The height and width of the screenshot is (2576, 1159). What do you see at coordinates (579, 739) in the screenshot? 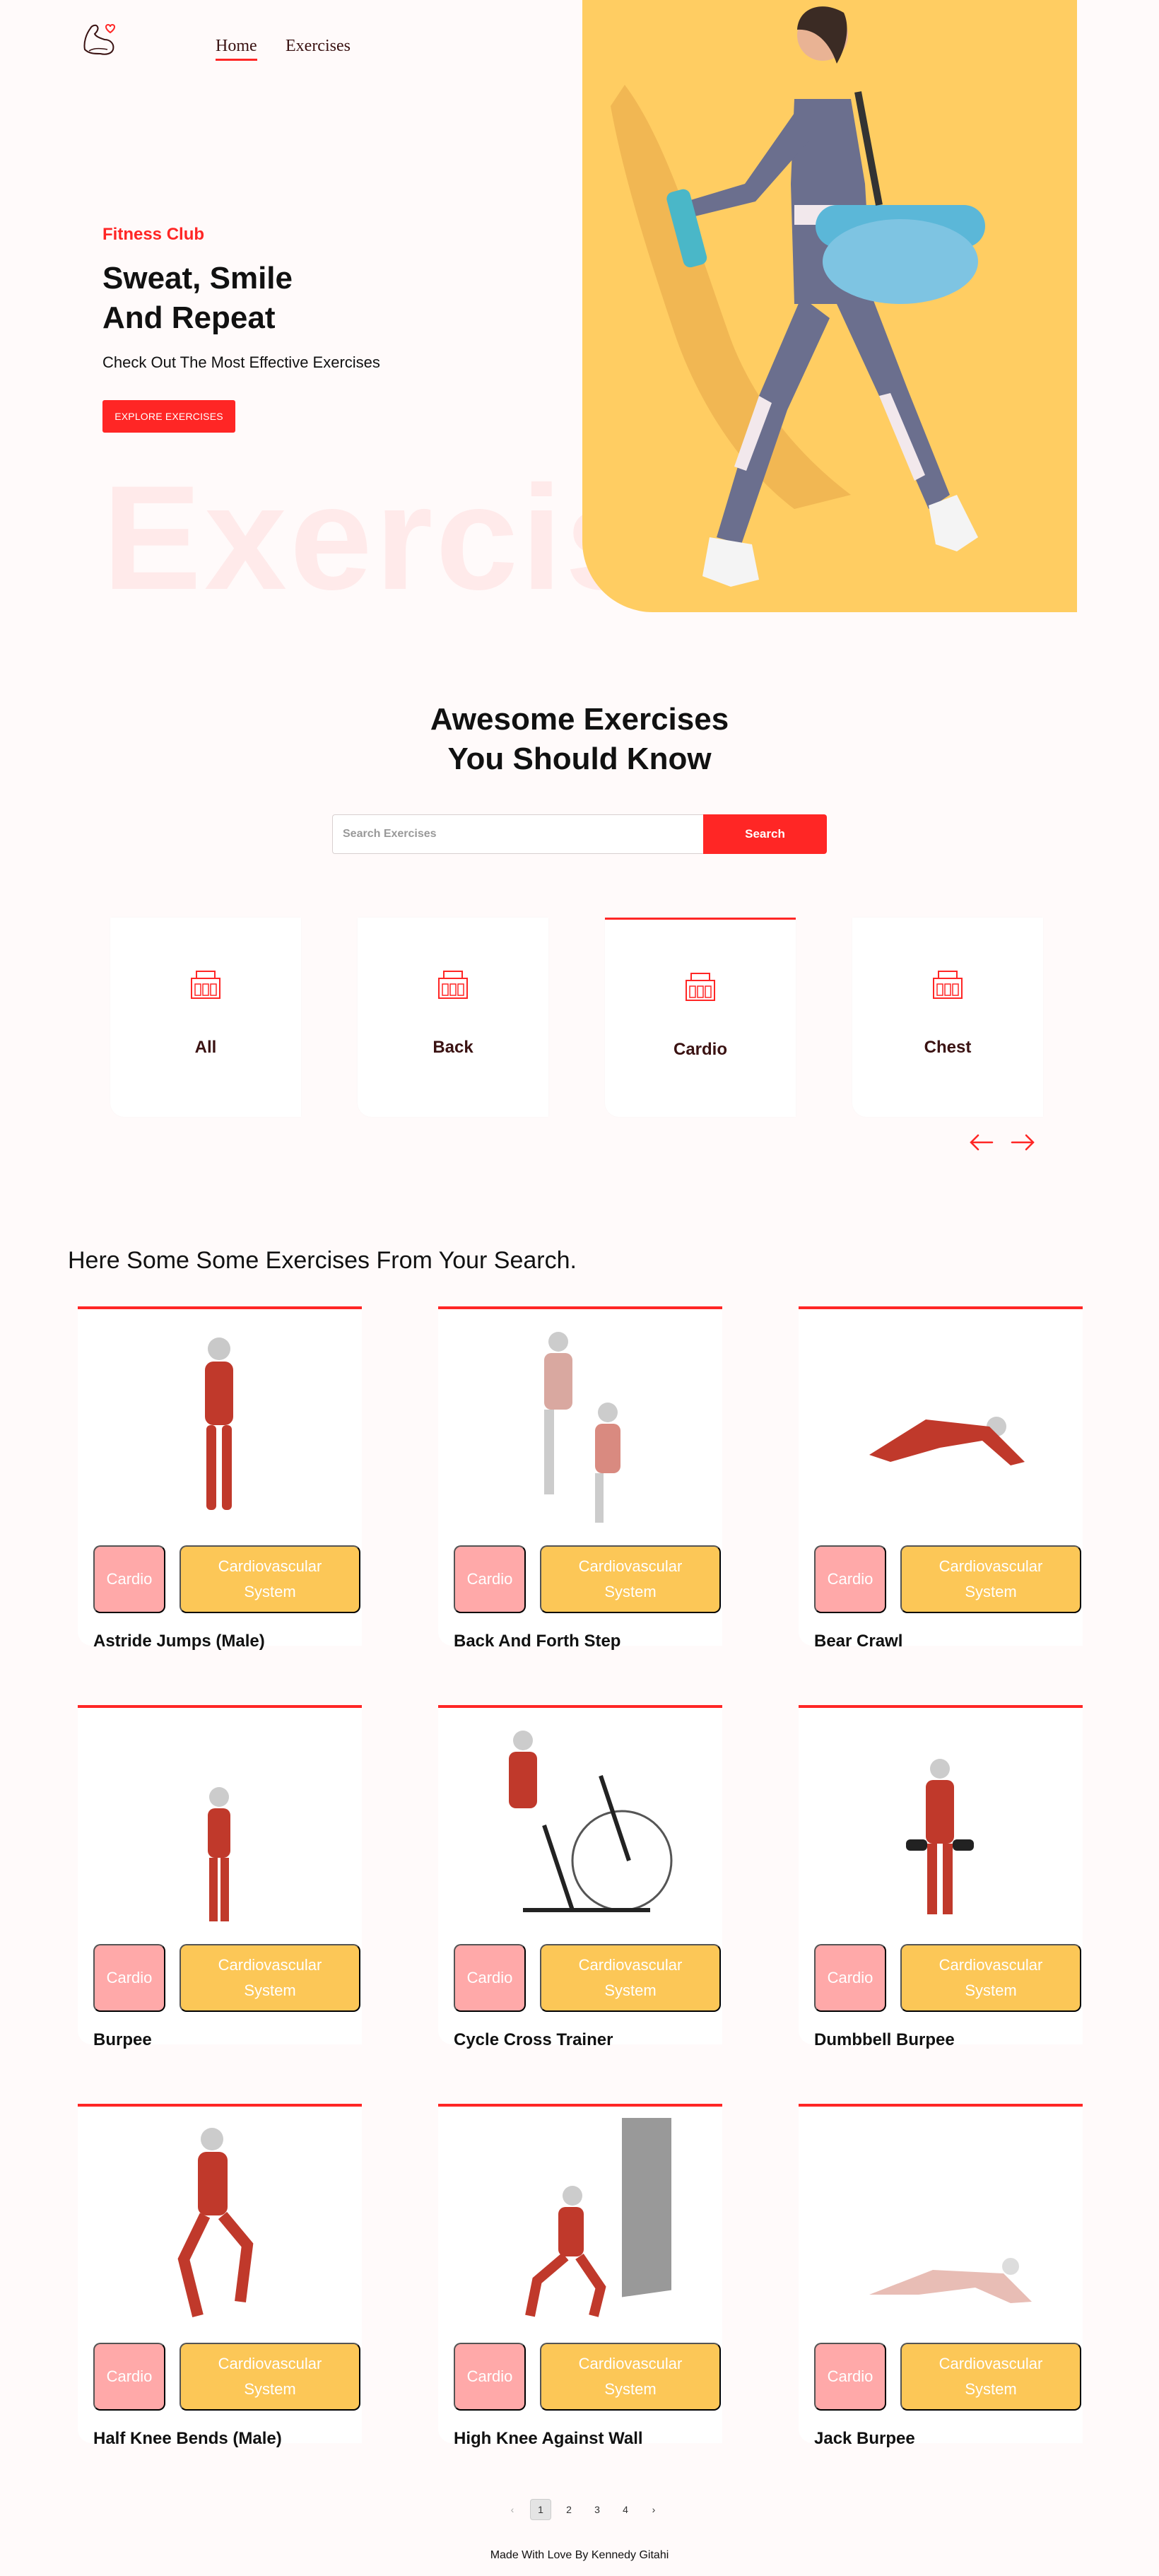
I see `search-section-title: Awesome Exercises You Should Know` at bounding box center [579, 739].